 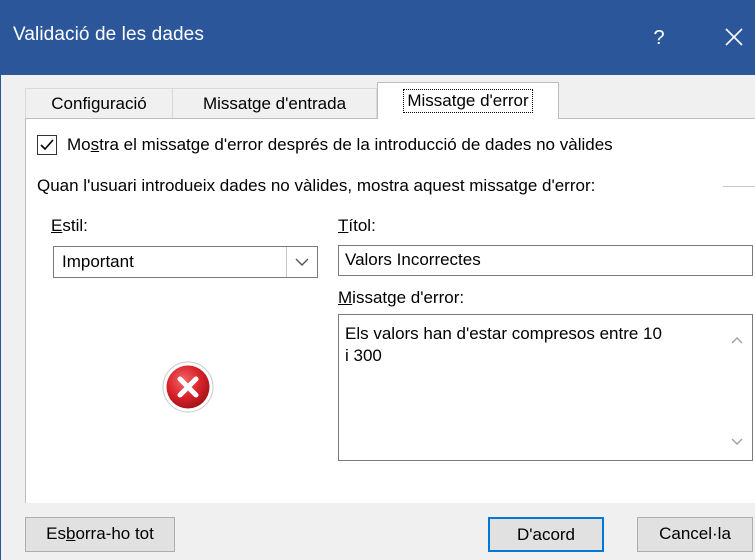 What do you see at coordinates (737, 340) in the screenshot?
I see `scroll-up-icon` at bounding box center [737, 340].